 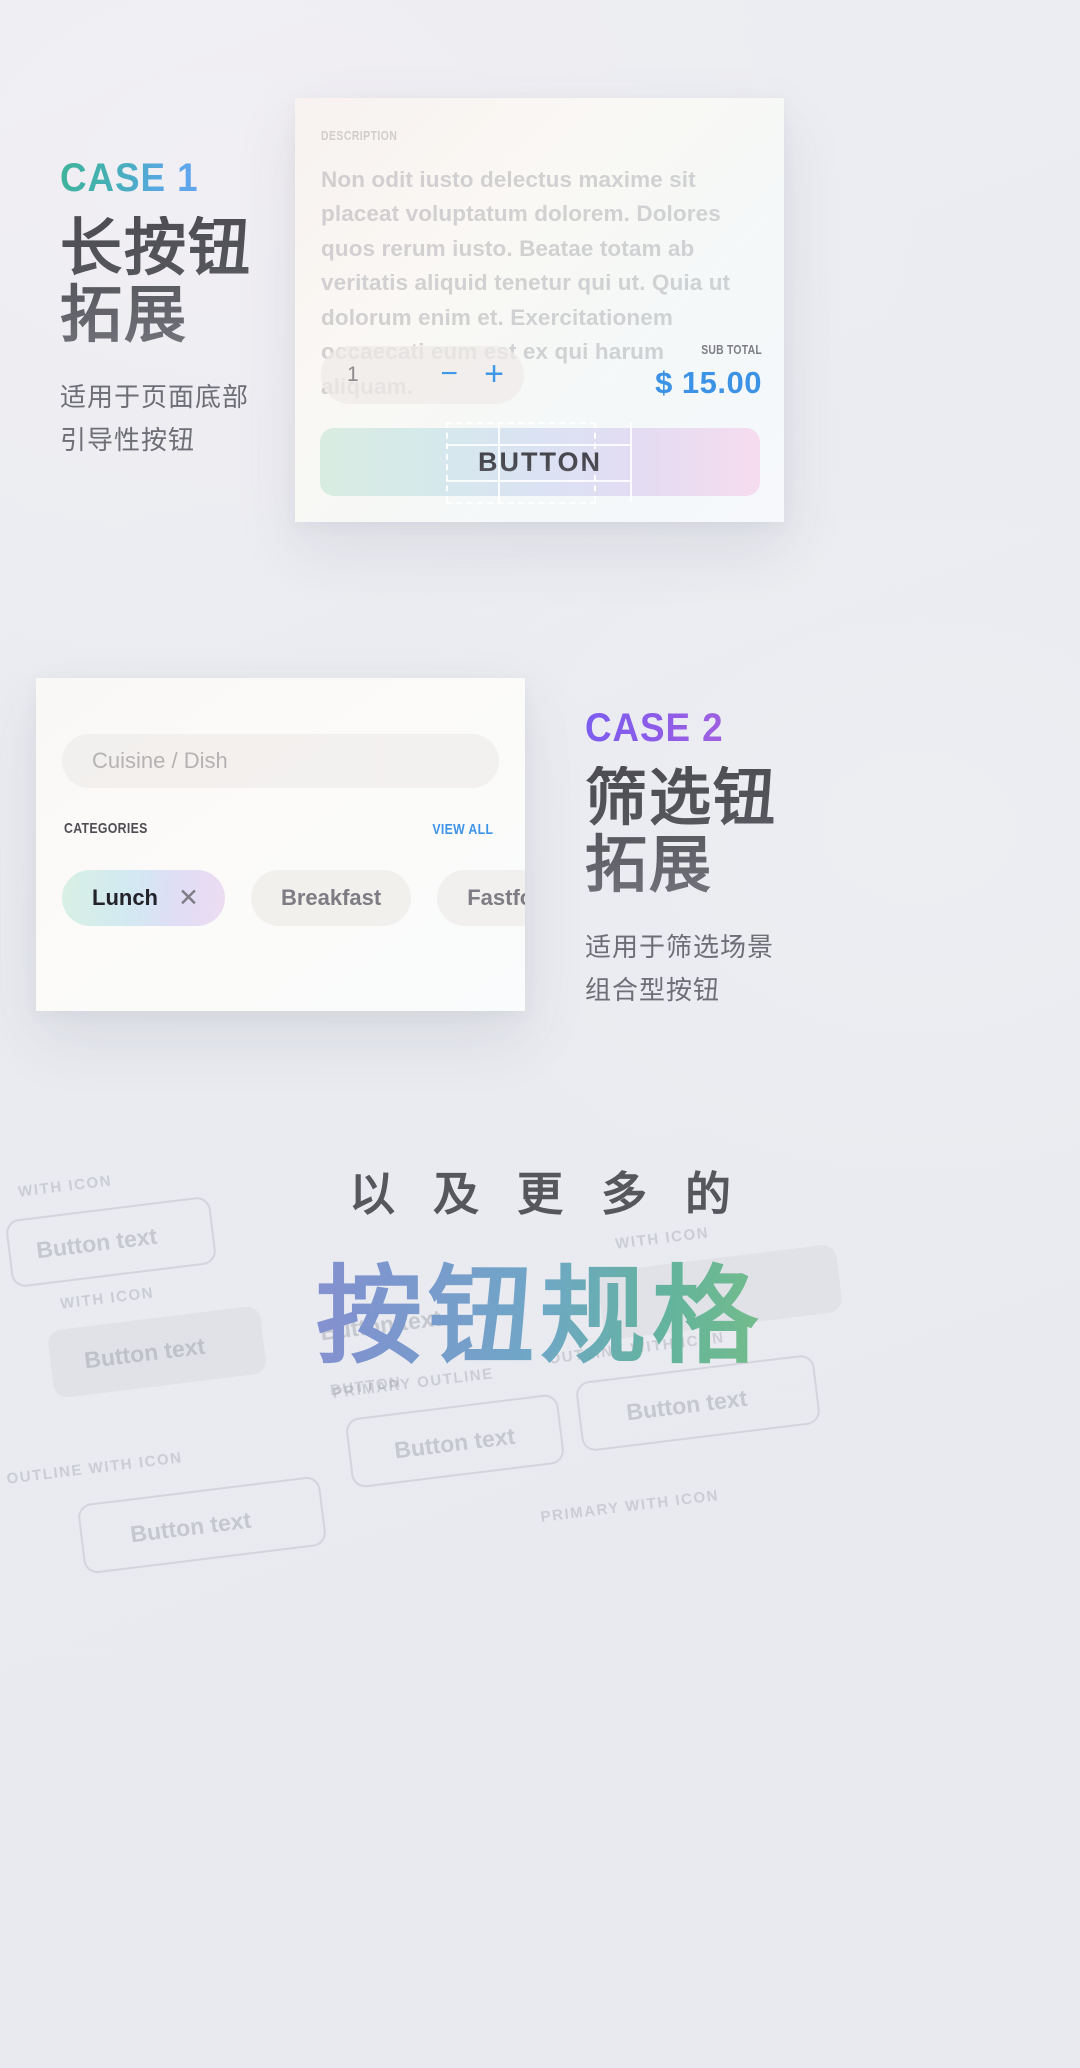 What do you see at coordinates (280, 761) in the screenshot?
I see `search-input: Cuisine / Dish` at bounding box center [280, 761].